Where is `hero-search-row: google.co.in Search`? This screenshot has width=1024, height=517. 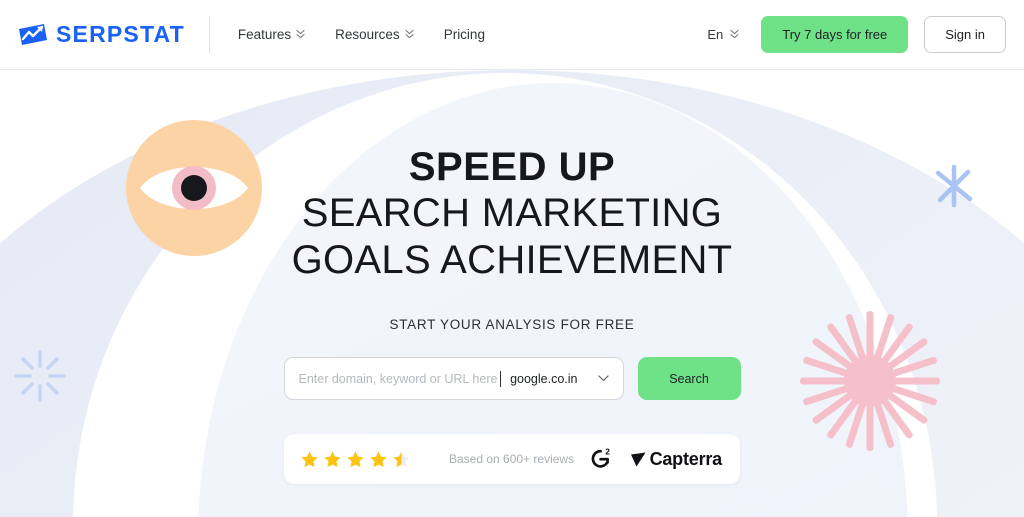 hero-search-row: google.co.in Search is located at coordinates (512, 379).